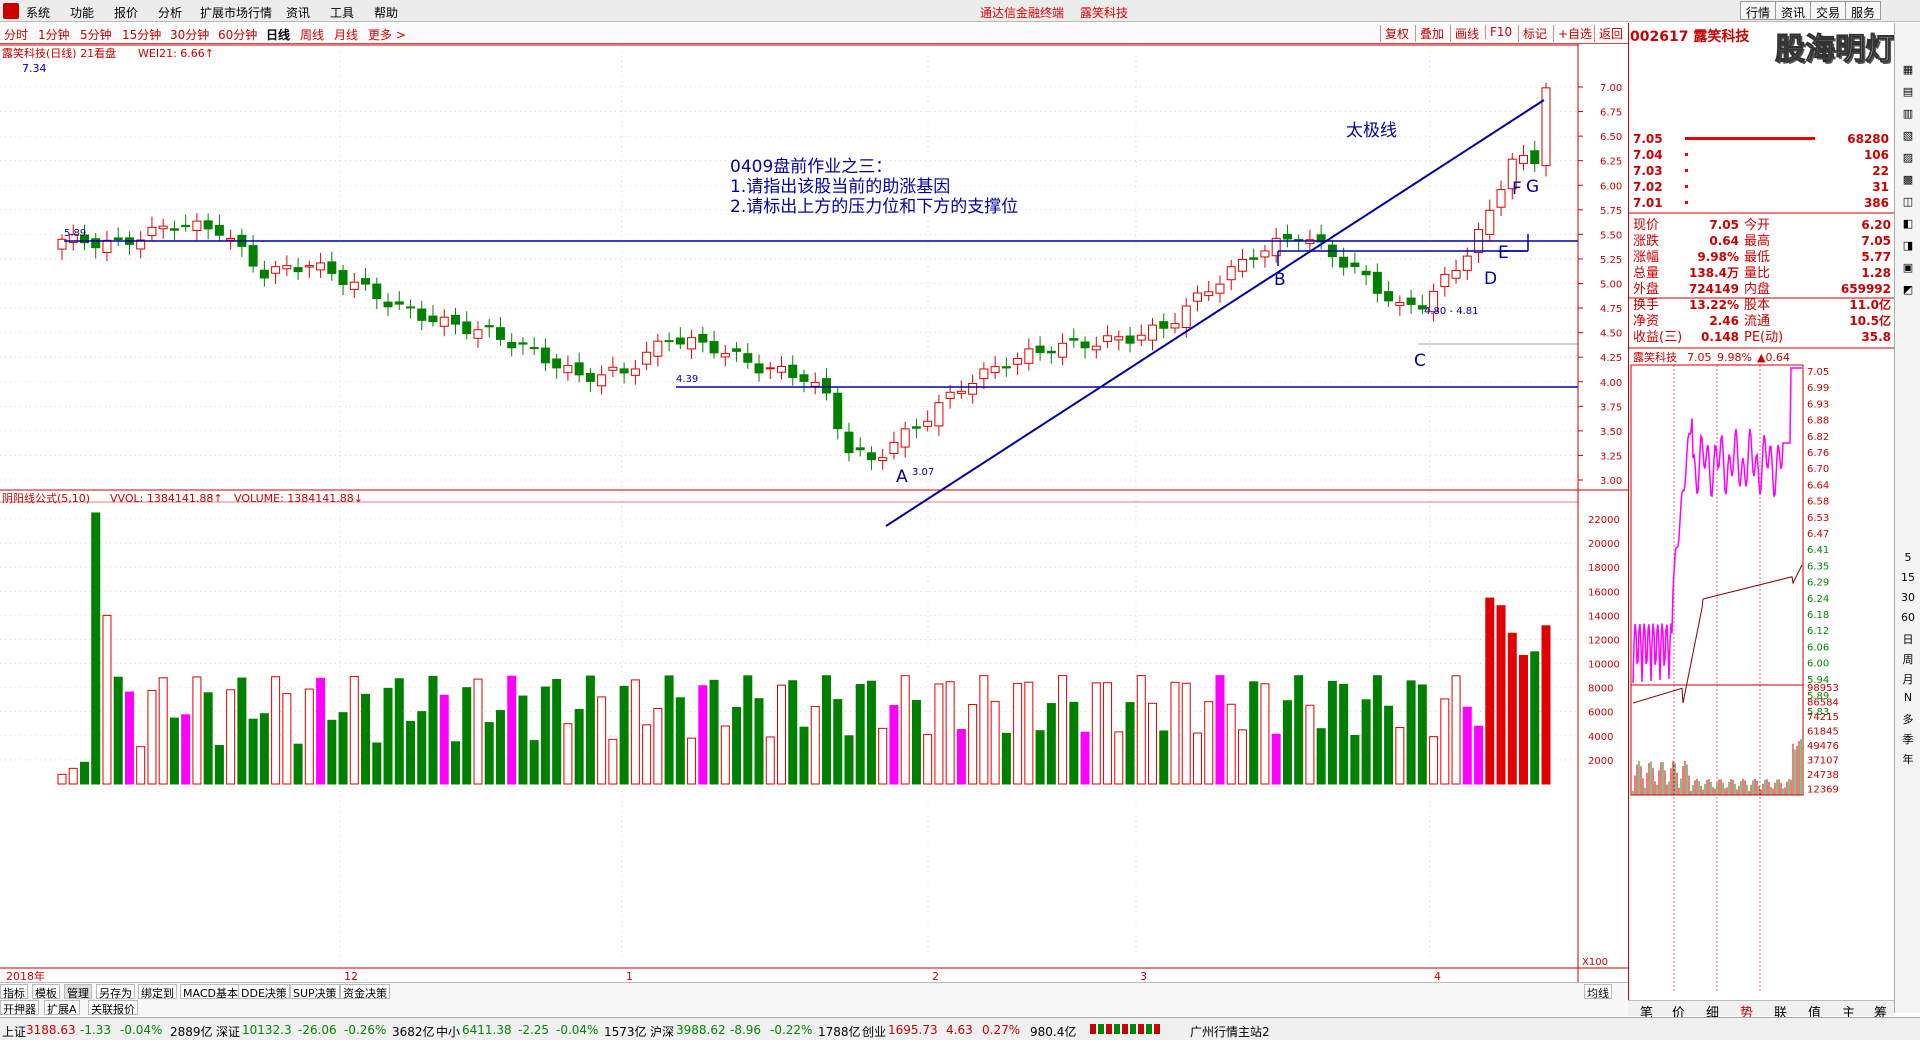  What do you see at coordinates (1863, 10) in the screenshot?
I see `top-button-service: 服务` at bounding box center [1863, 10].